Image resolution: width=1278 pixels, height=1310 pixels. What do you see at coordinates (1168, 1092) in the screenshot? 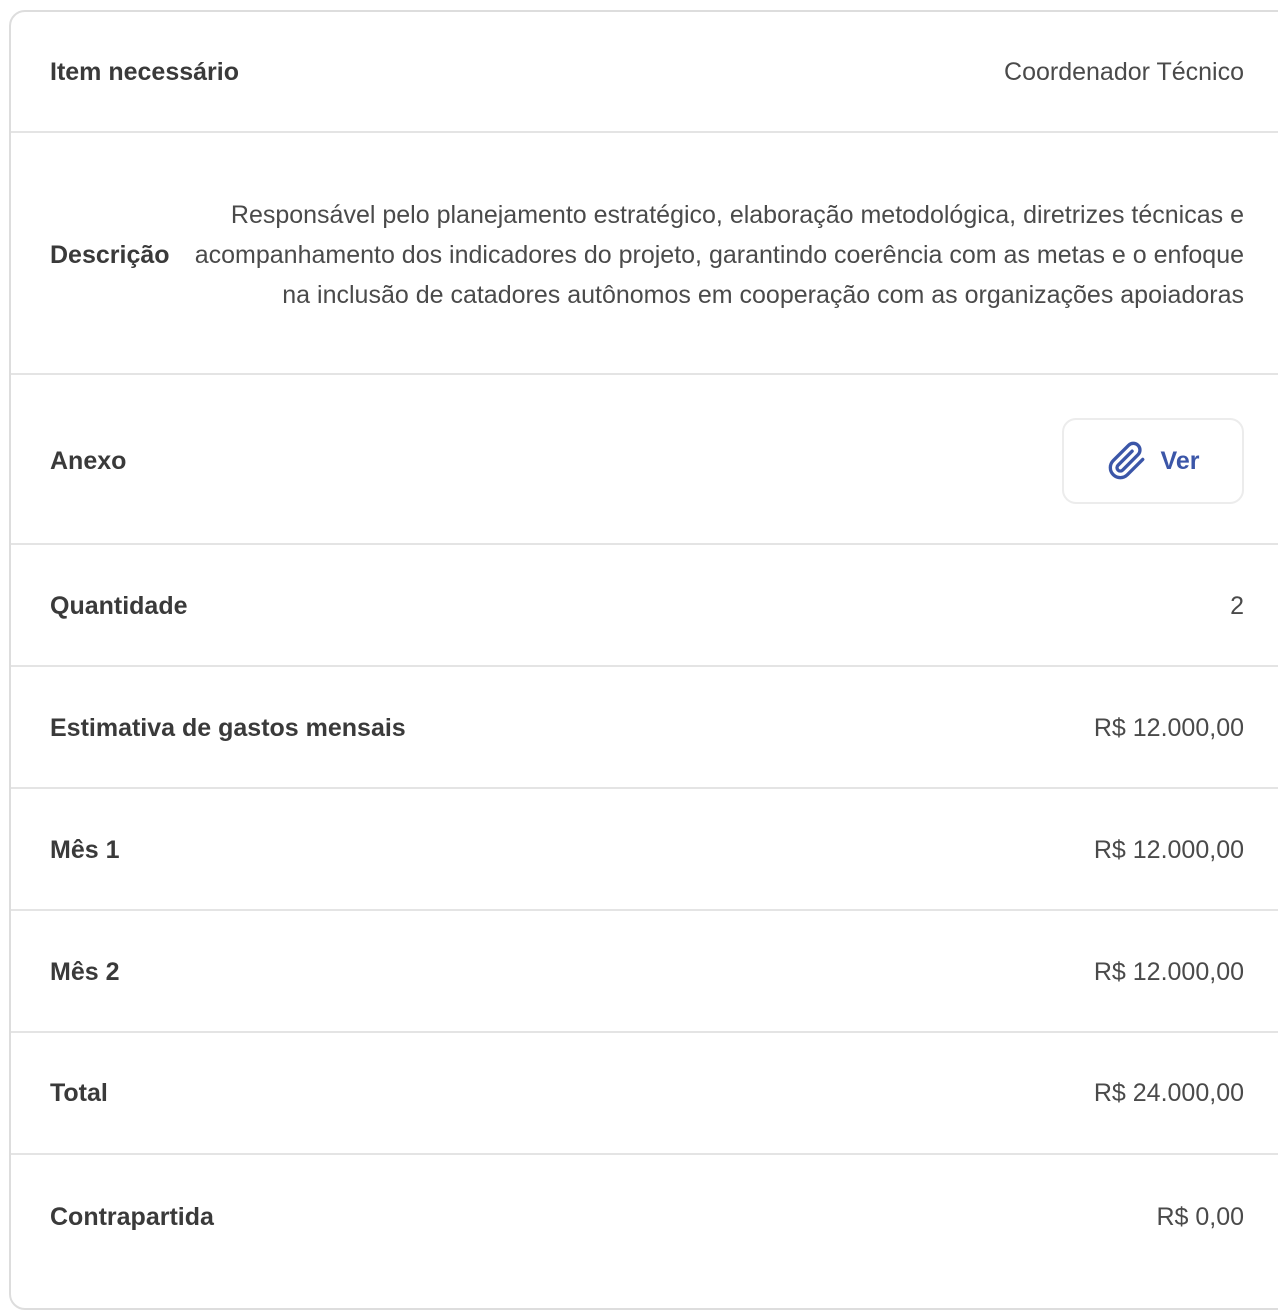
I see `total-value: R$ 24.000,00` at bounding box center [1168, 1092].